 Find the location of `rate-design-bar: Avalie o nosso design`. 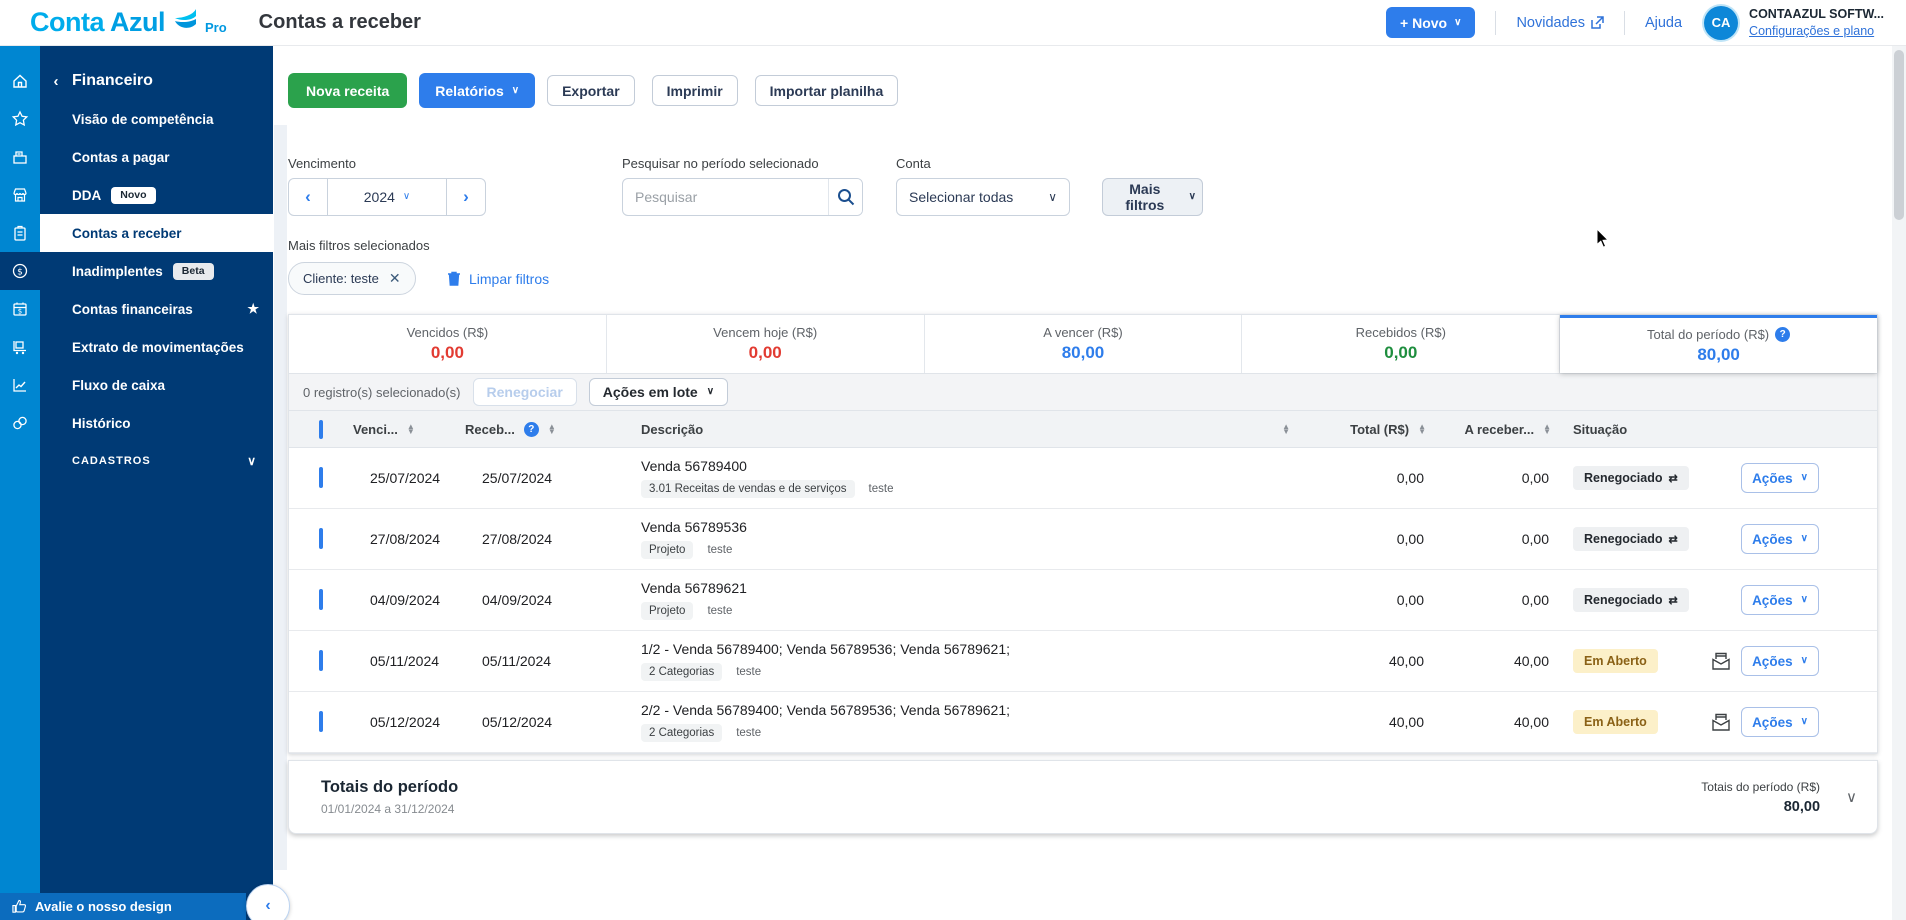

rate-design-bar: Avalie o nosso design is located at coordinates (123, 906).